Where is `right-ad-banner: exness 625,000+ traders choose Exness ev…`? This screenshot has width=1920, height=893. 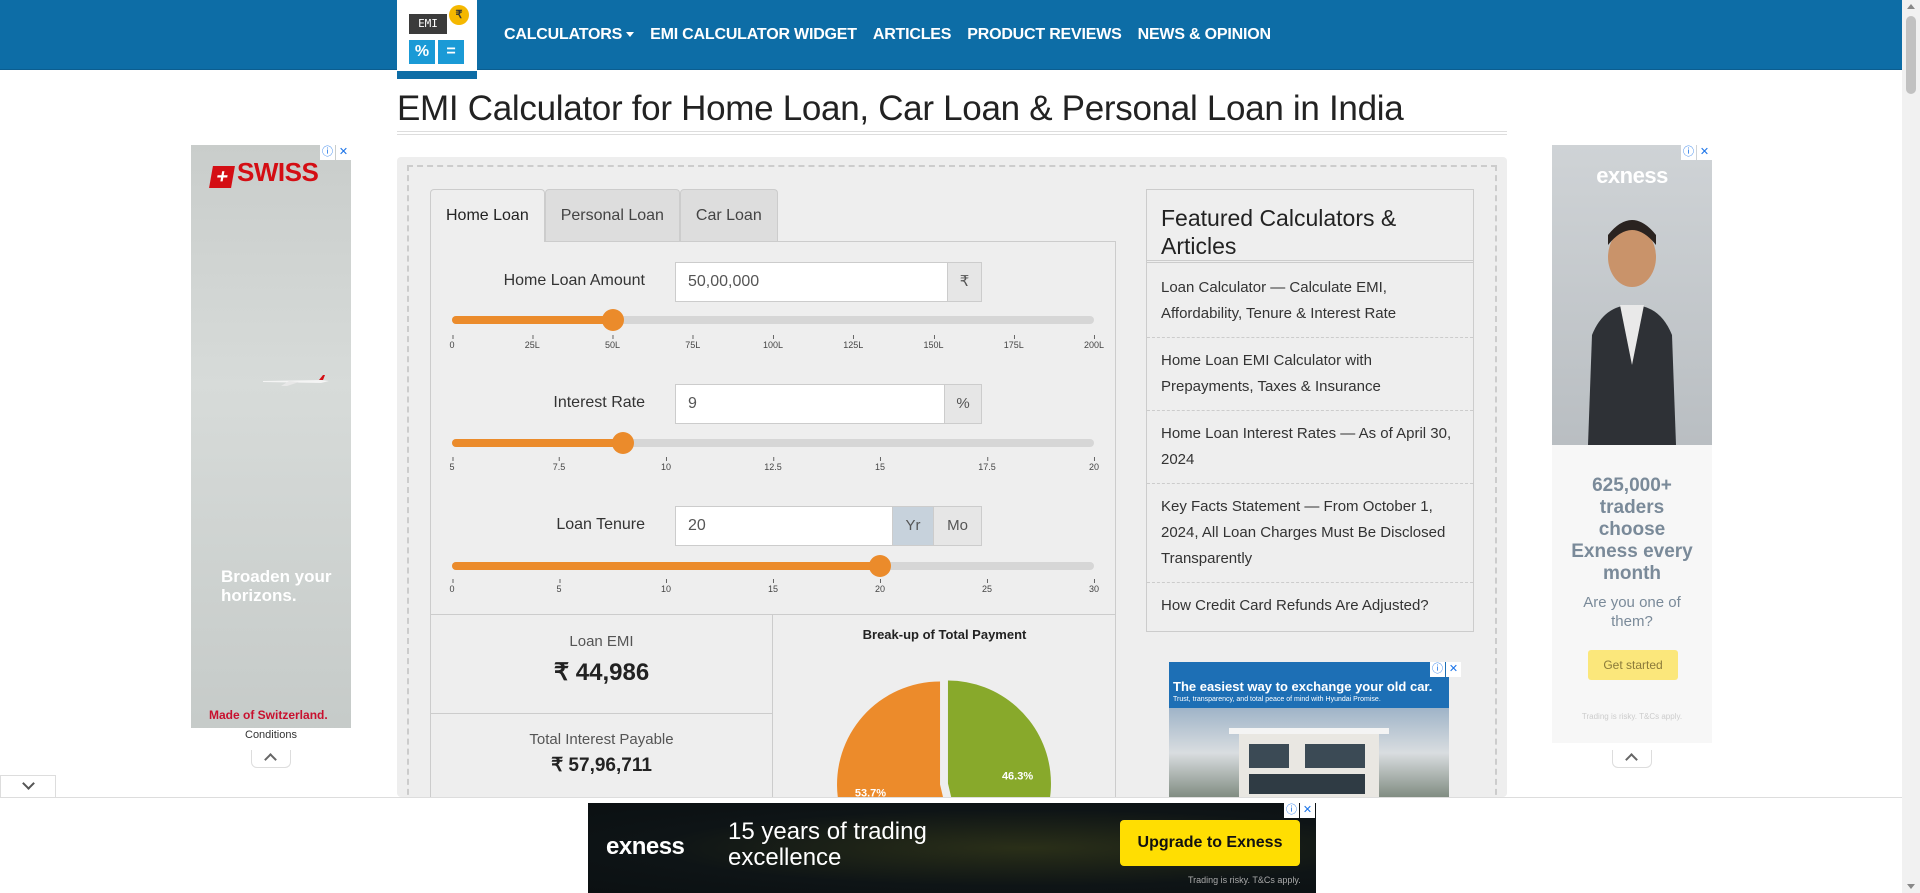
right-ad-banner: exness 625,000+ traders choose Exness ev… is located at coordinates (1632, 444).